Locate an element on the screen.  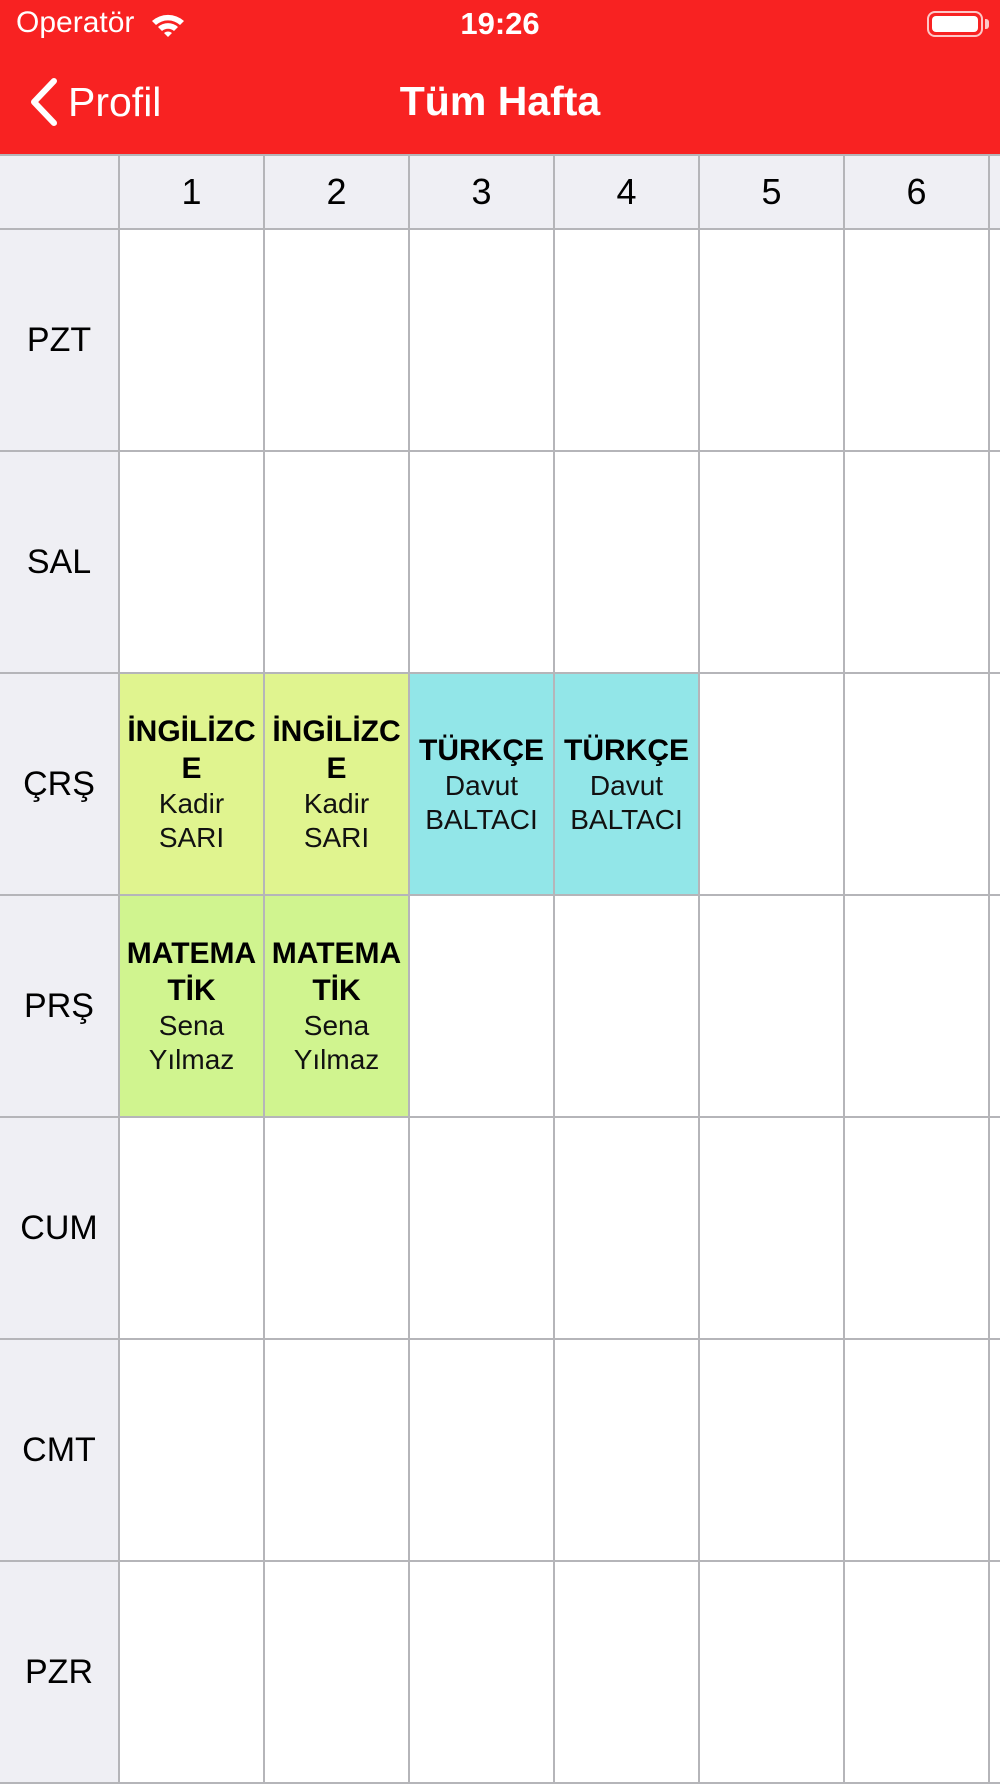
period-header-3: 3 is located at coordinates (482, 193).